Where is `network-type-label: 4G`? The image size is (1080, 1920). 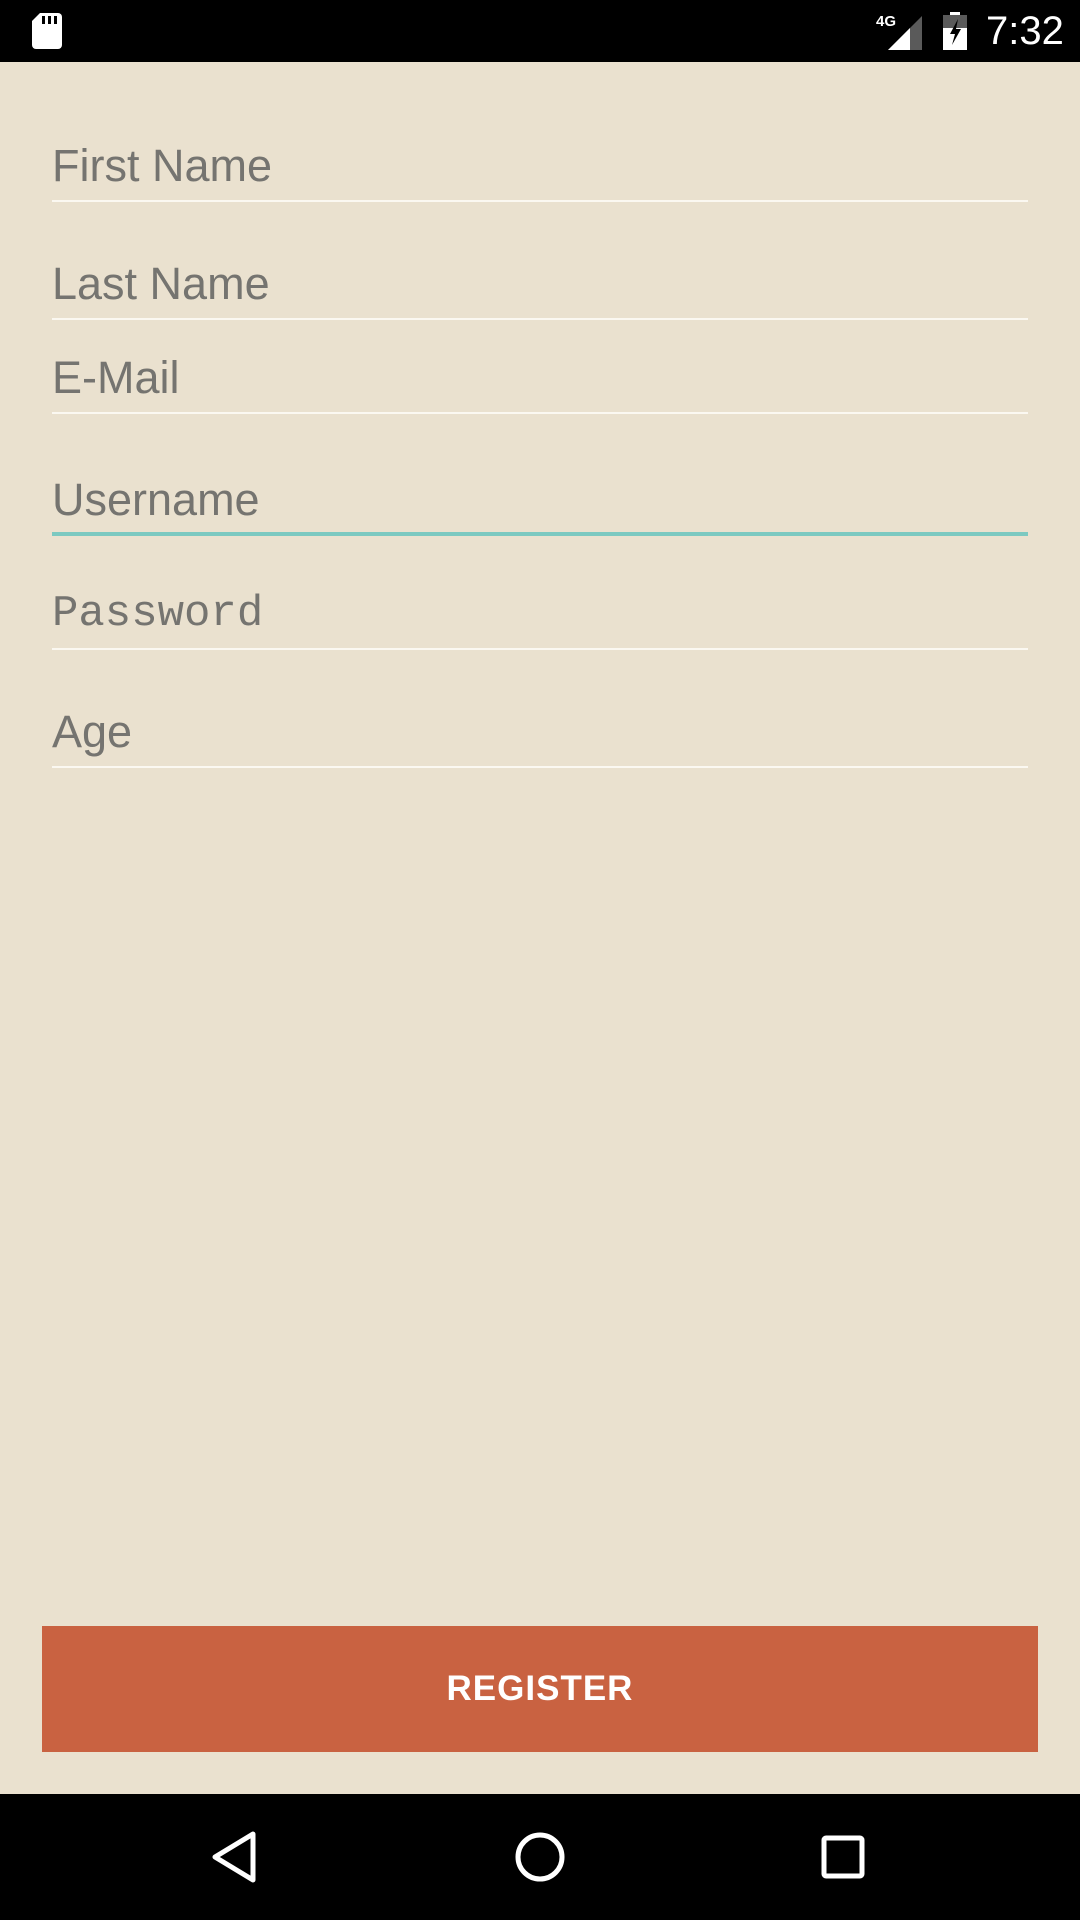 network-type-label: 4G is located at coordinates (886, 21).